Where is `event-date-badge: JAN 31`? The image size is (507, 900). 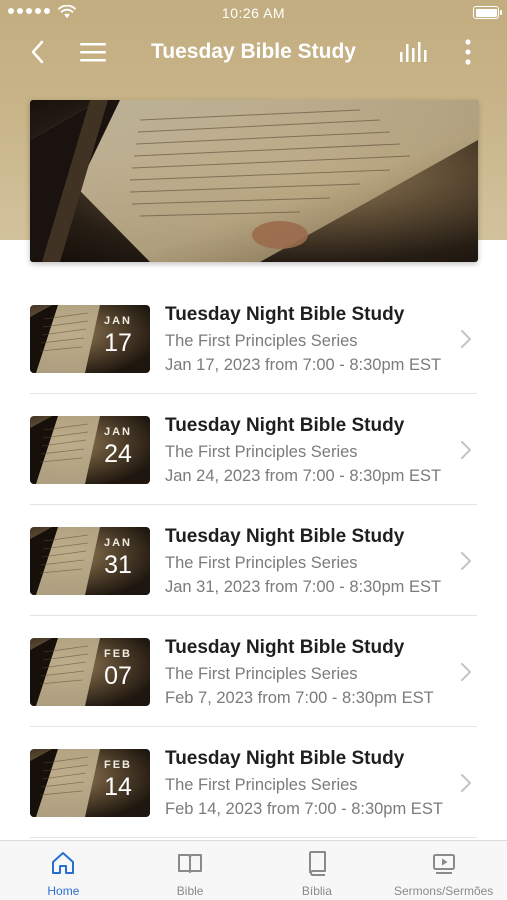 event-date-badge: JAN 31 is located at coordinates (118, 558).